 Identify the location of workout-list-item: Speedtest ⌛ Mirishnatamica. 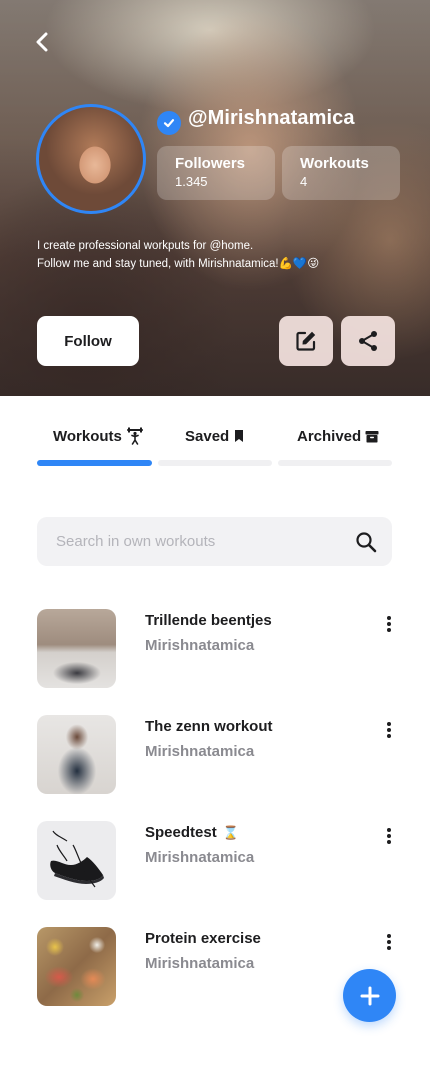
(217, 861).